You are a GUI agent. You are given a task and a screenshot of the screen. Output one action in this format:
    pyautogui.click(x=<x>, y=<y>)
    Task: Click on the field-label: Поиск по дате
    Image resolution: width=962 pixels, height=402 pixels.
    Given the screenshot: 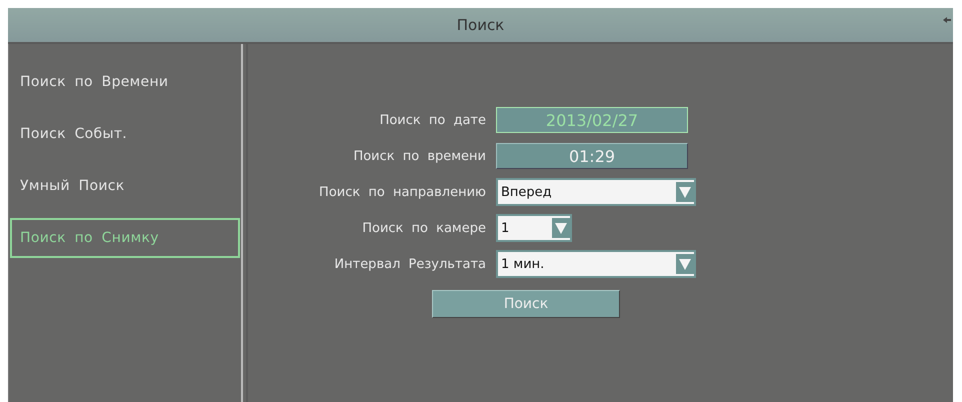 What is the action you would take?
    pyautogui.click(x=432, y=120)
    